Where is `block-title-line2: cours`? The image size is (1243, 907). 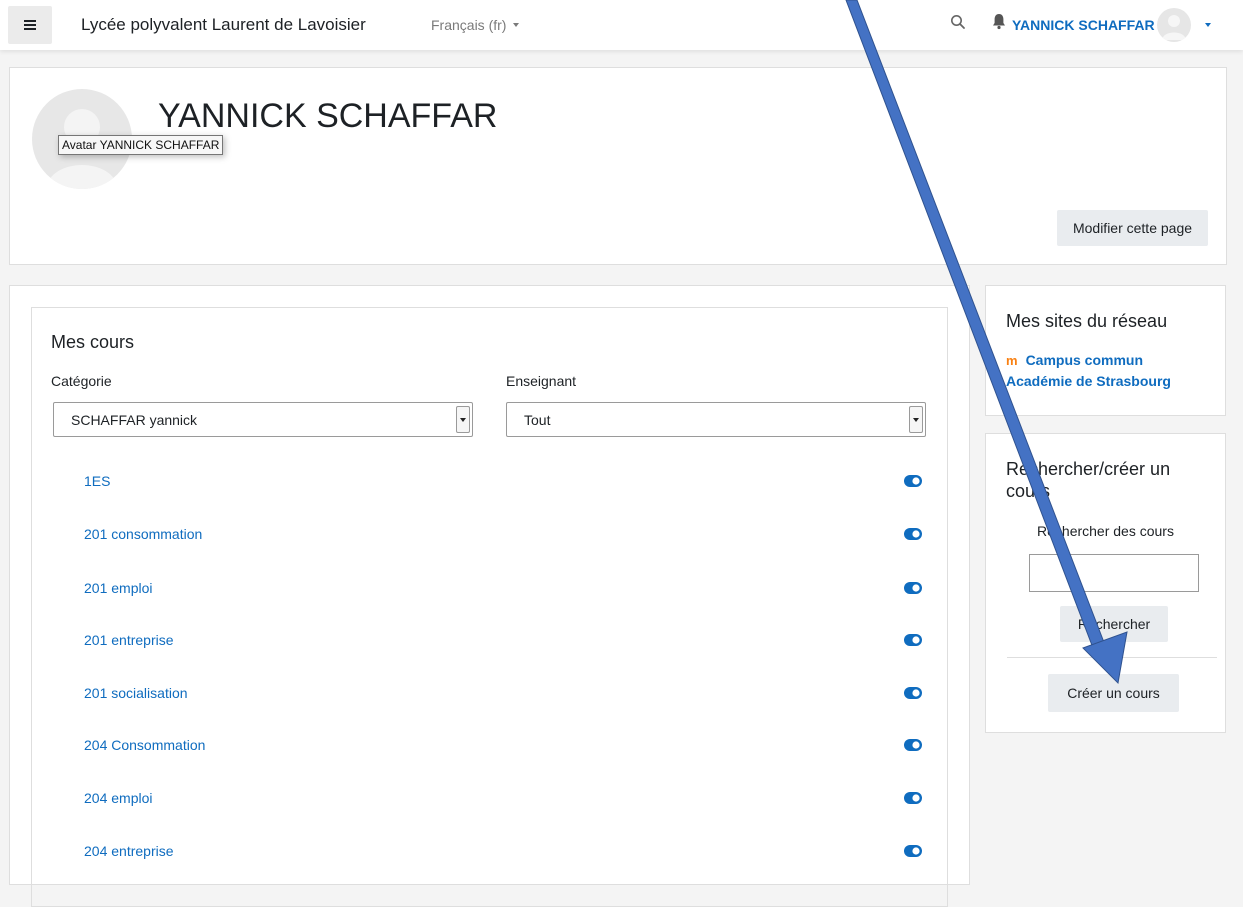
block-title-line2: cours is located at coordinates (1028, 490).